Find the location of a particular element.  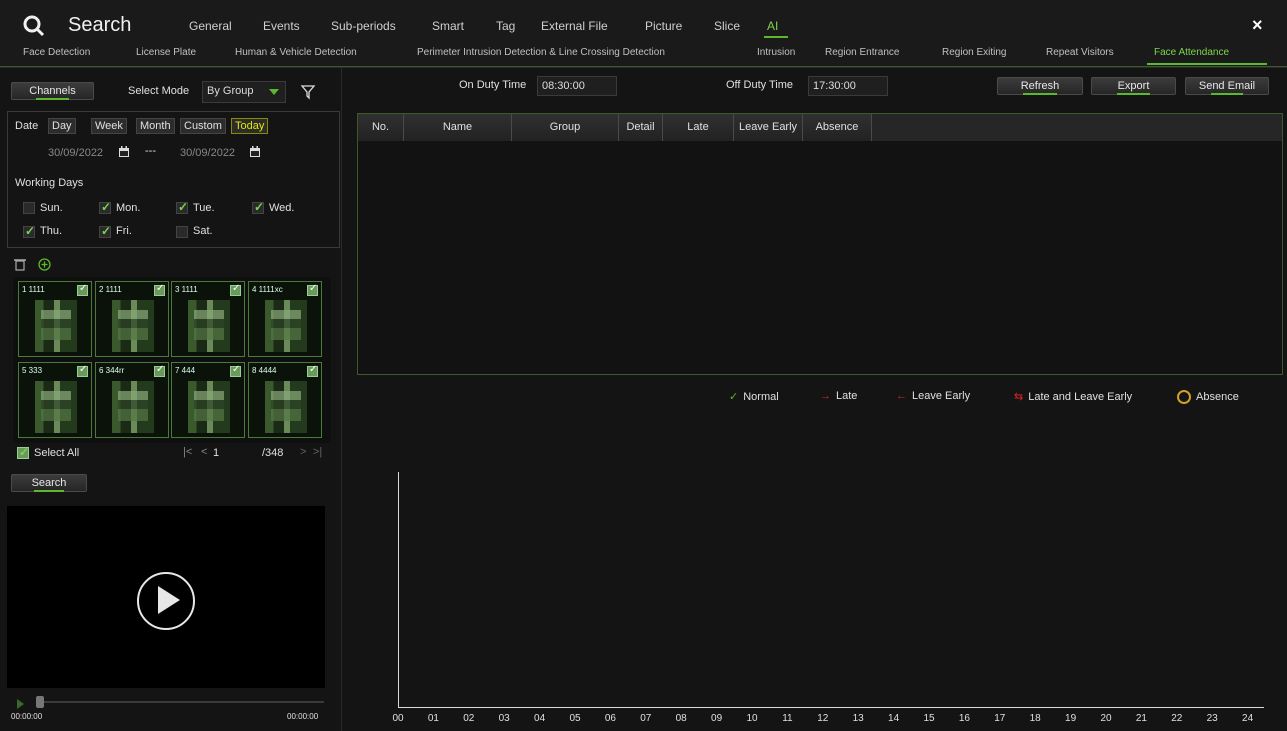

face-title: 4 1111xc is located at coordinates (267, 289).